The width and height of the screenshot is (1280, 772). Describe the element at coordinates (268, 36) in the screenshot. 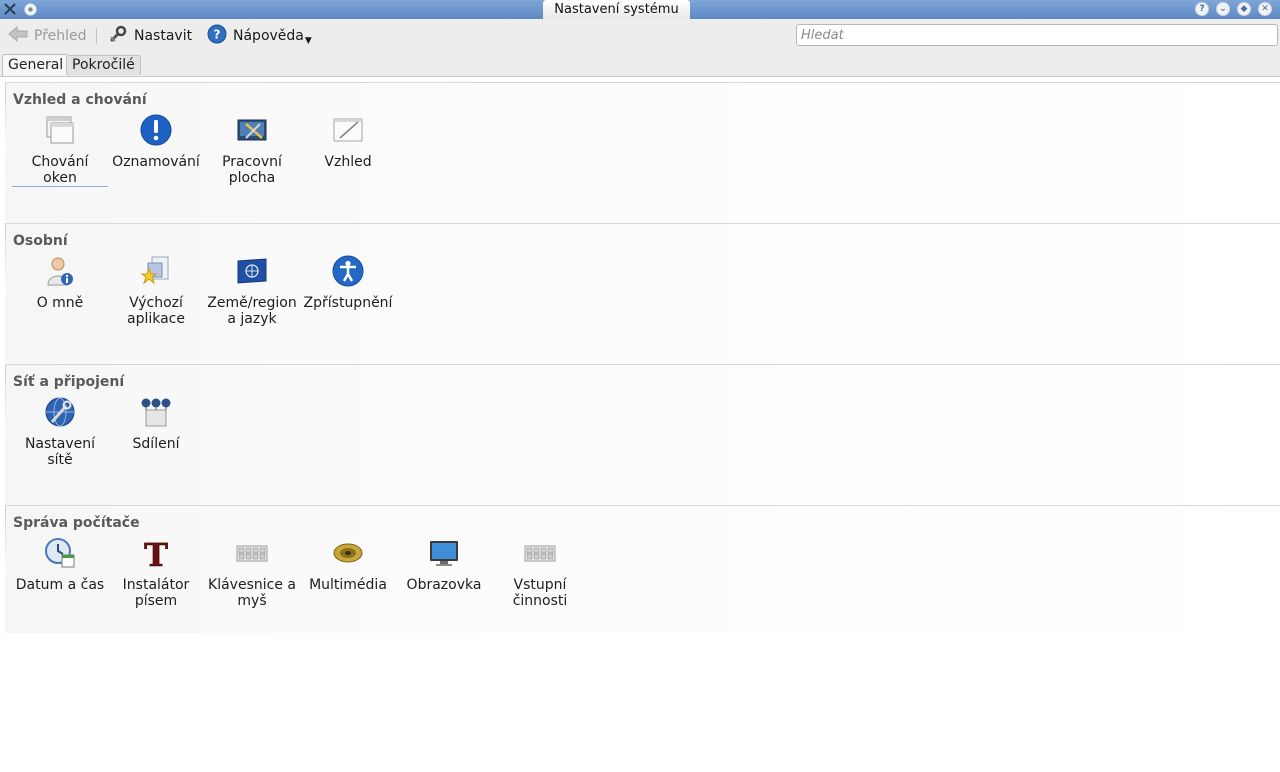

I see `help-label: Nápověda` at that location.